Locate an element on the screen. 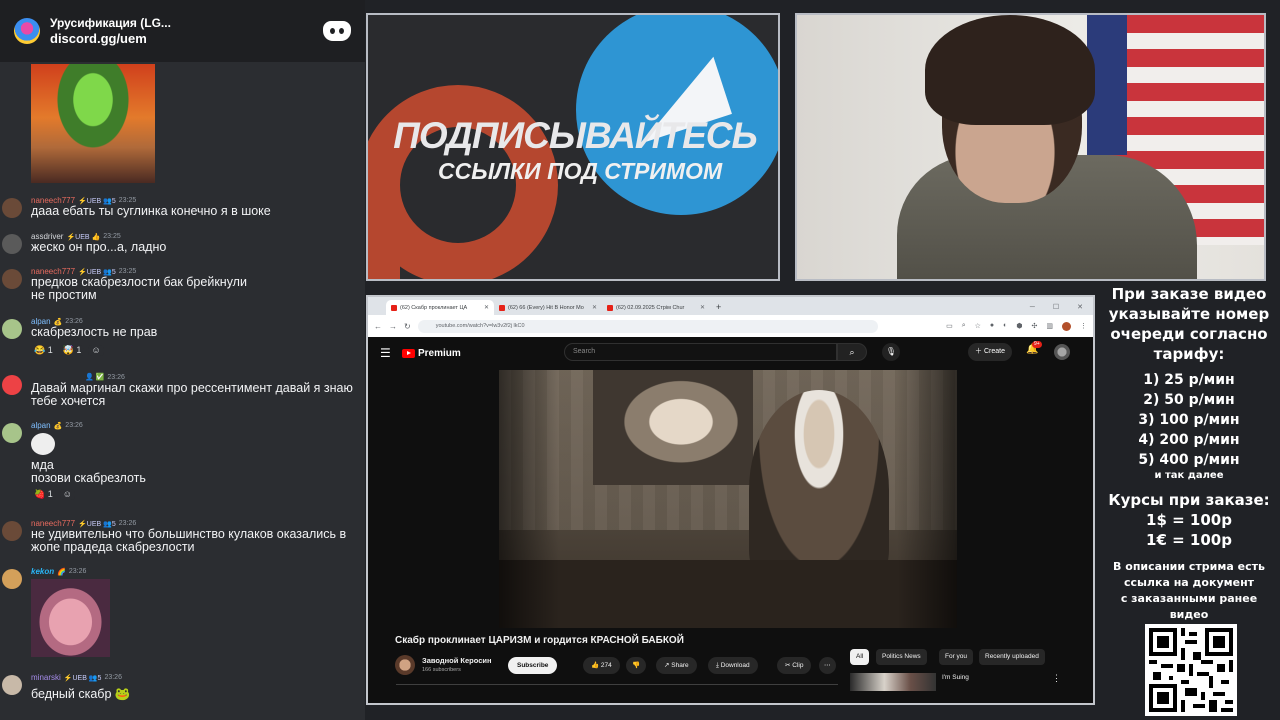 This screenshot has width=1280, height=720. tariff-item: 3) 100 р/мин is located at coordinates (1189, 420).